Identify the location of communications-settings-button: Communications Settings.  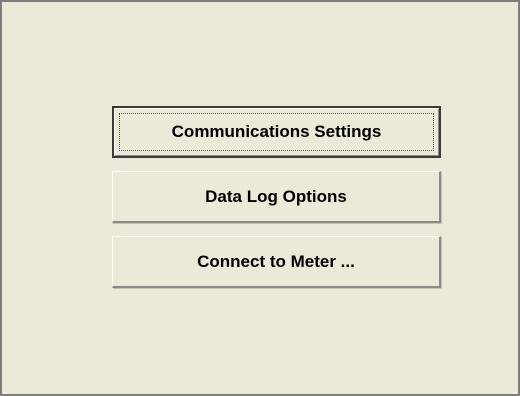
(276, 132).